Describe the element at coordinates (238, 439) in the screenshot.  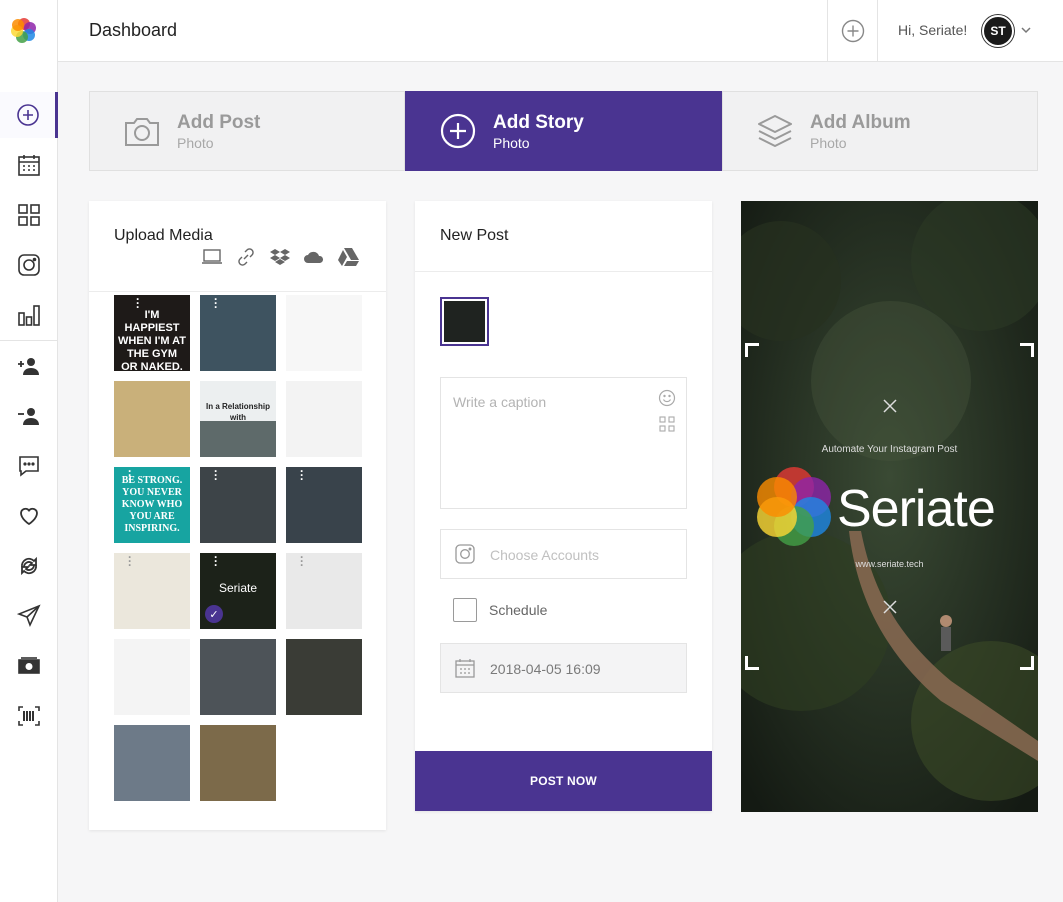
I see `thumb-photo` at that location.